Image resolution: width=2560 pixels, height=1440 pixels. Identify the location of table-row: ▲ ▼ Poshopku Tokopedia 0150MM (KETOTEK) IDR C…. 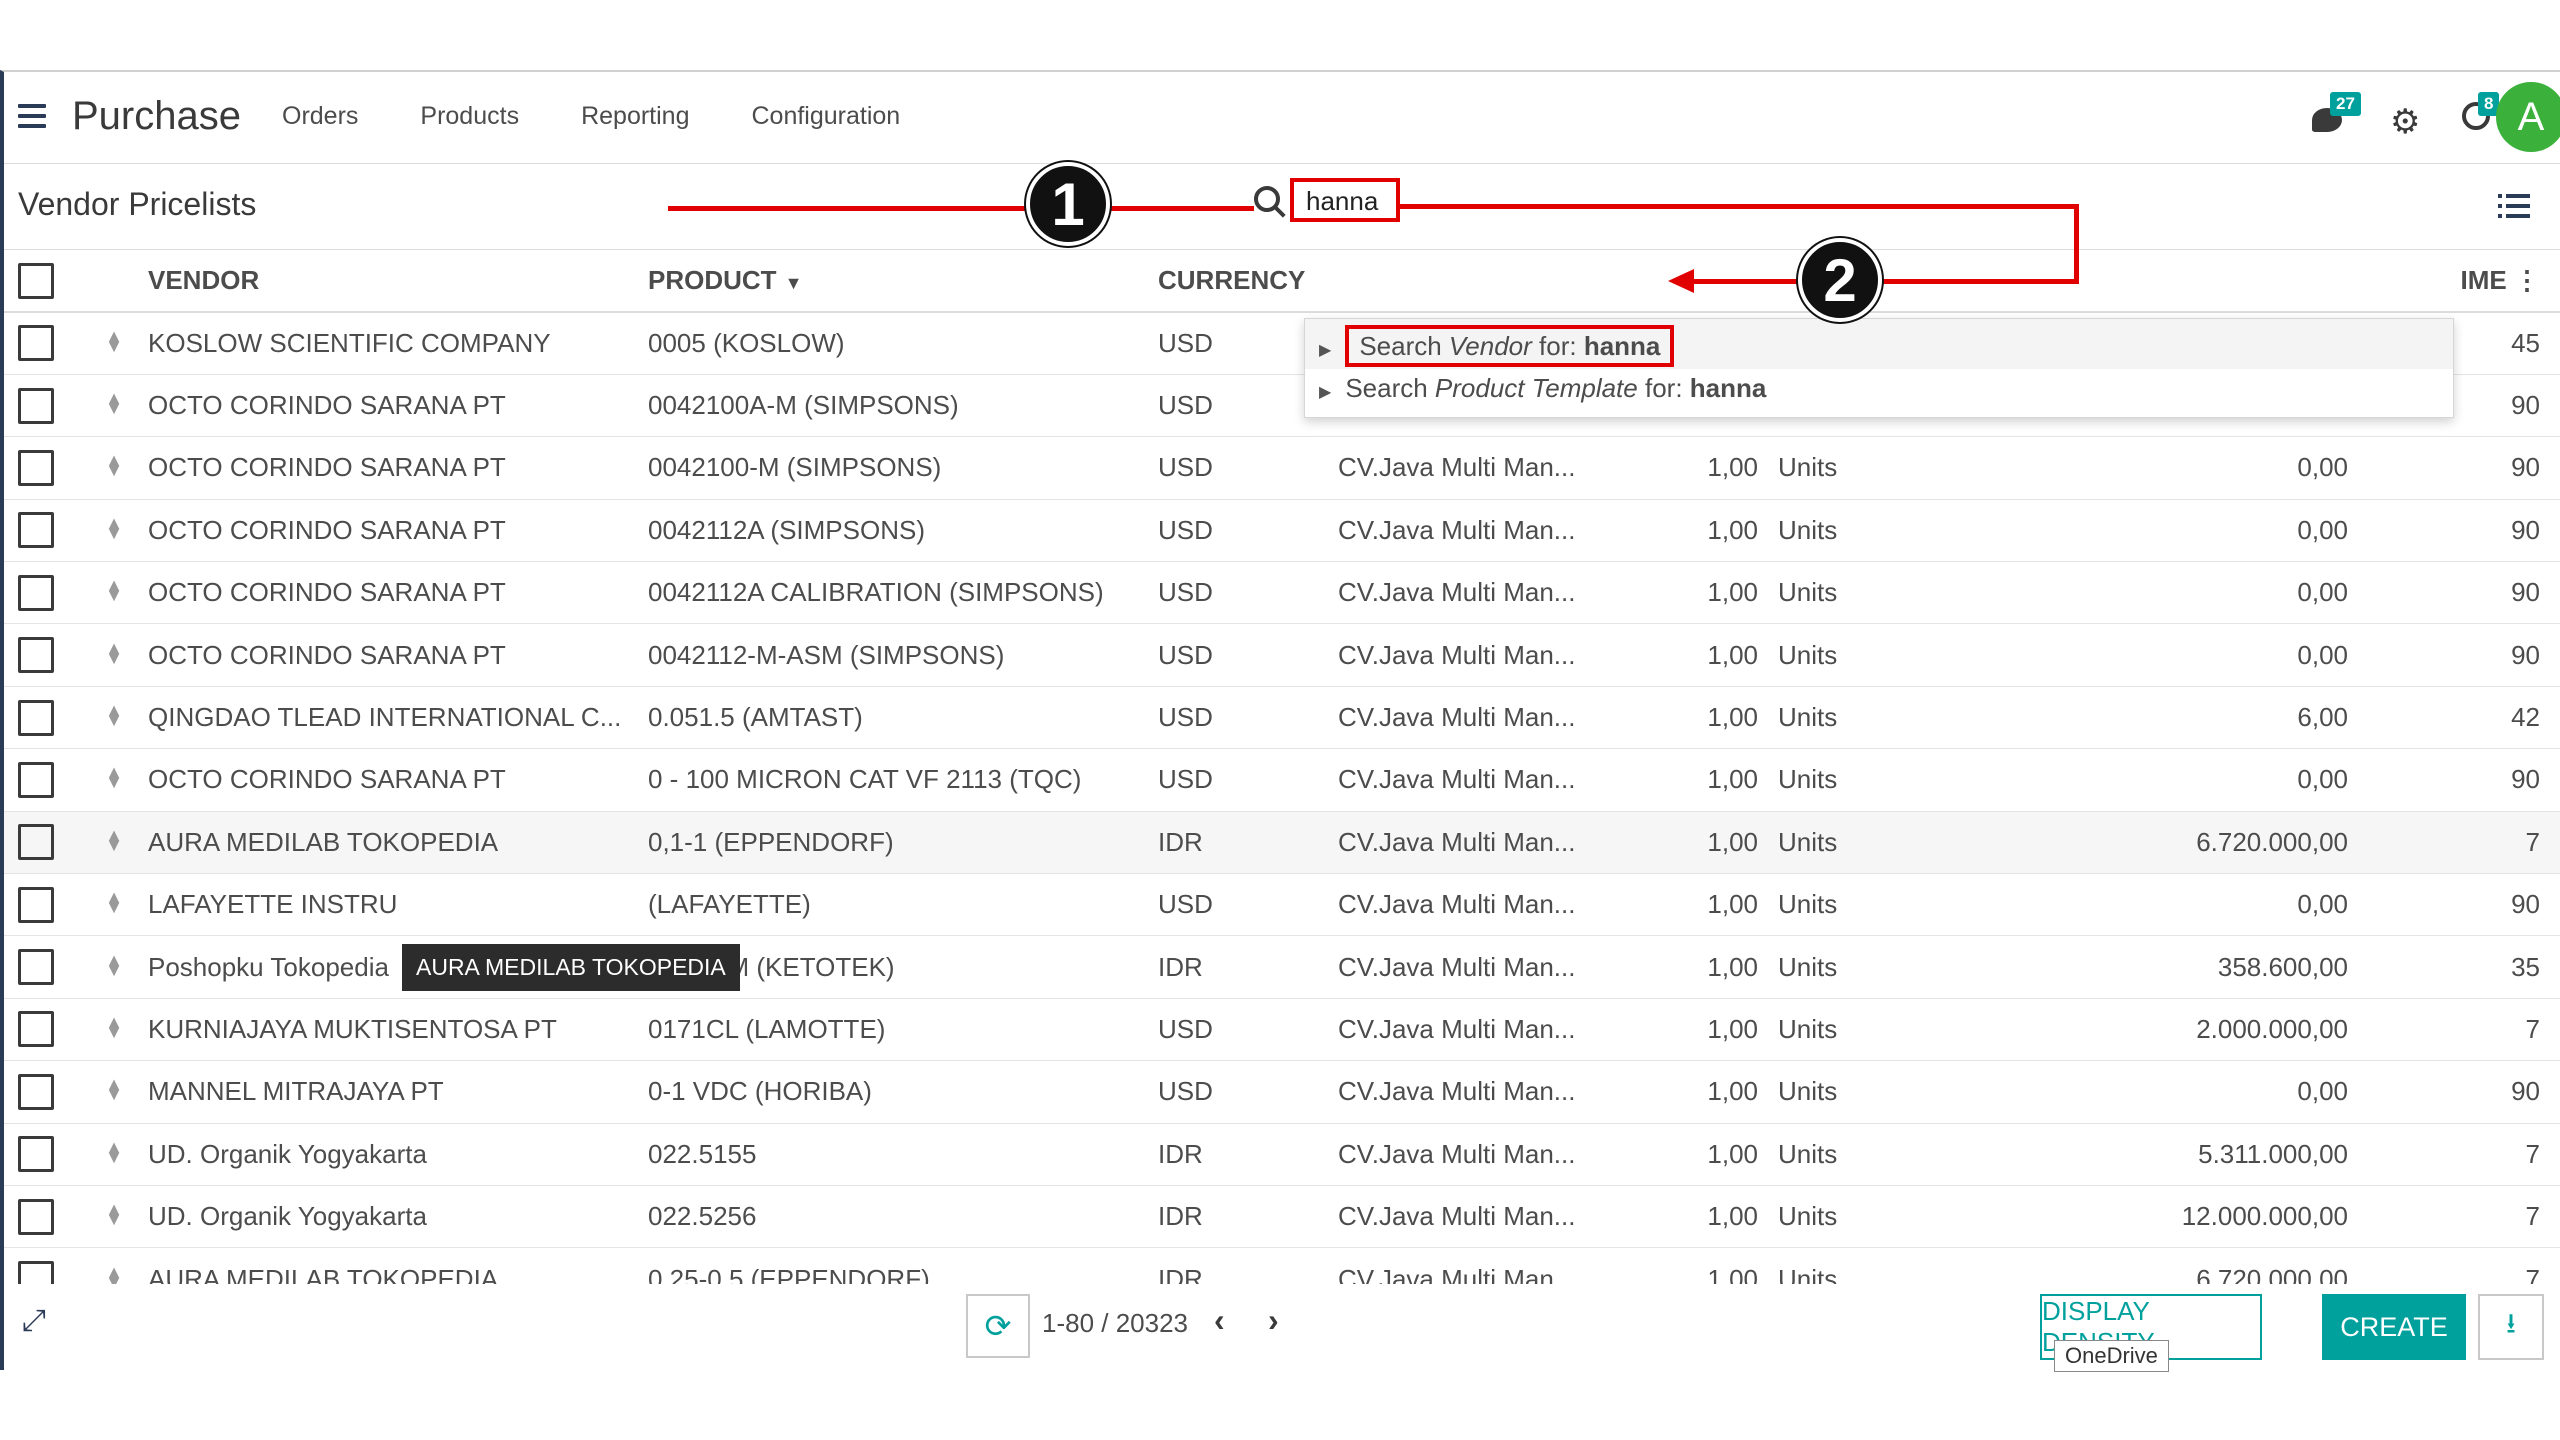
(1282, 967).